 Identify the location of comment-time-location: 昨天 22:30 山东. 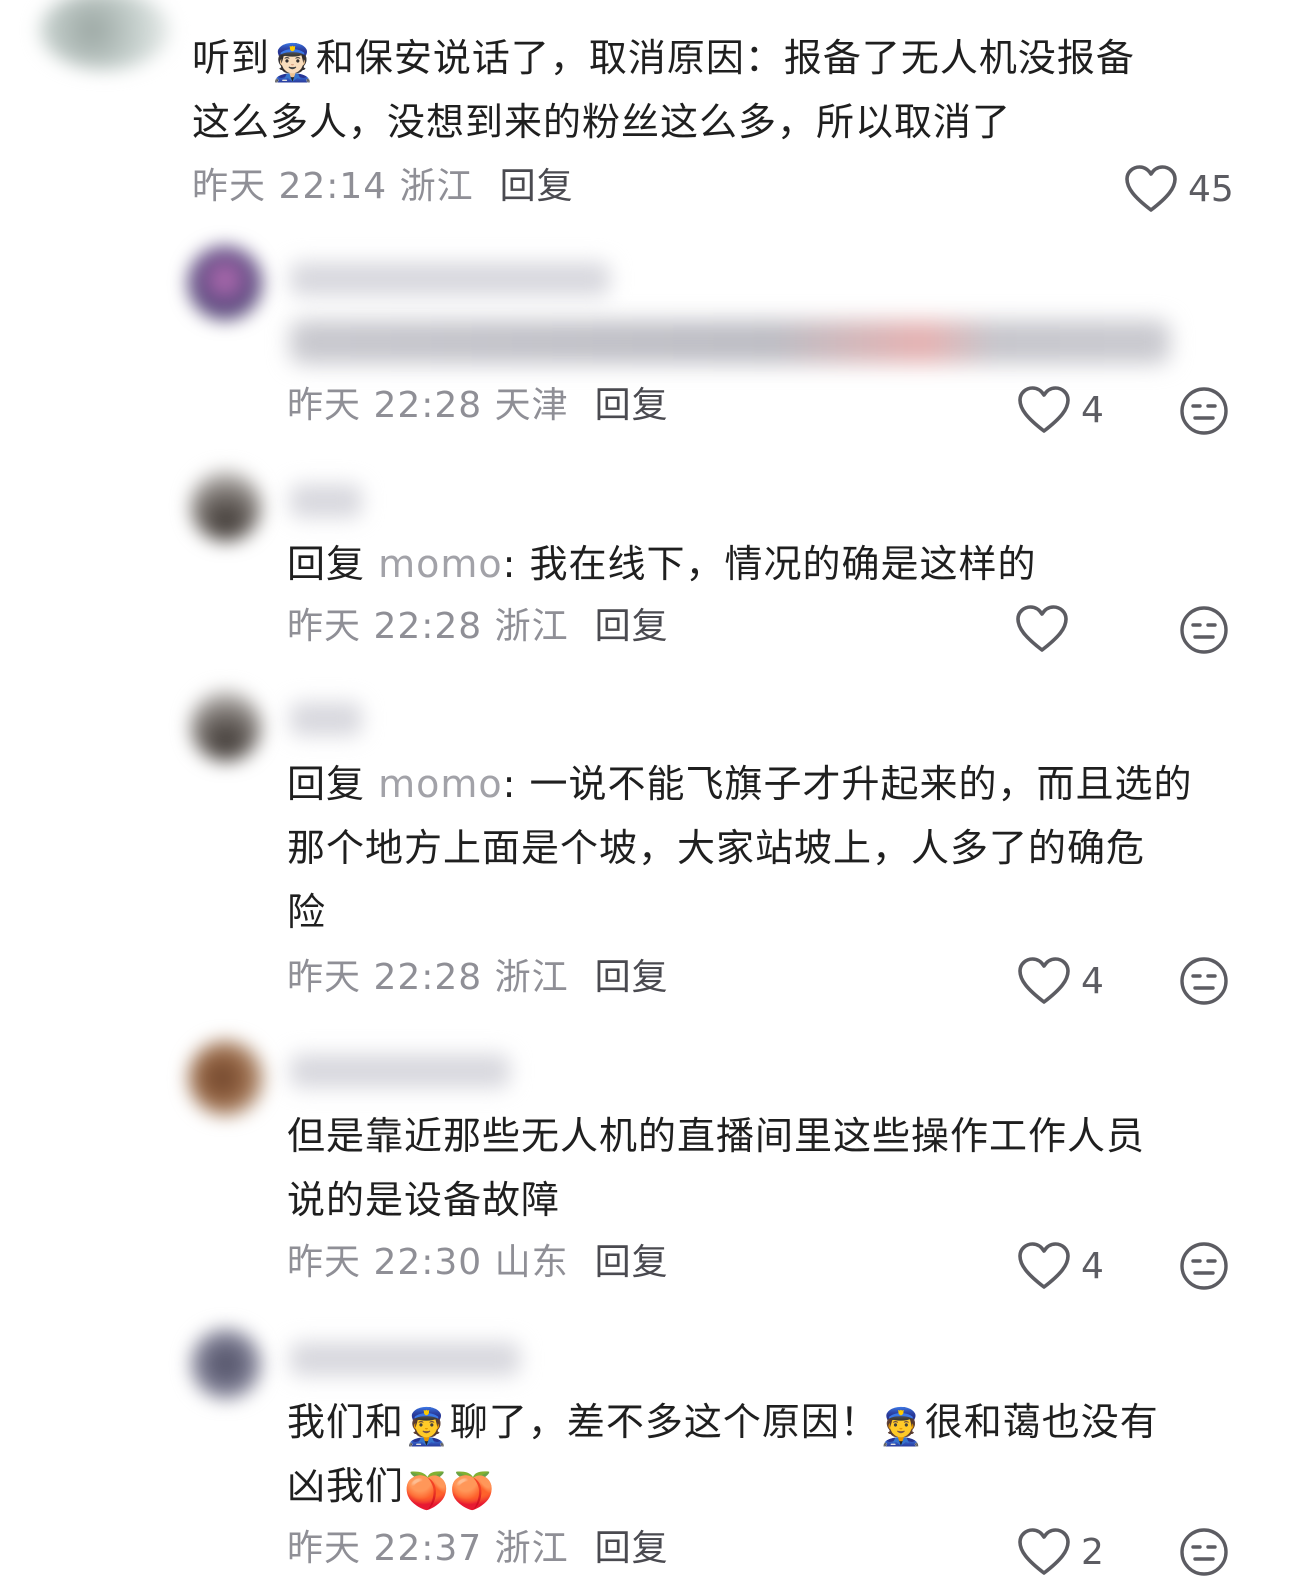
(428, 1262).